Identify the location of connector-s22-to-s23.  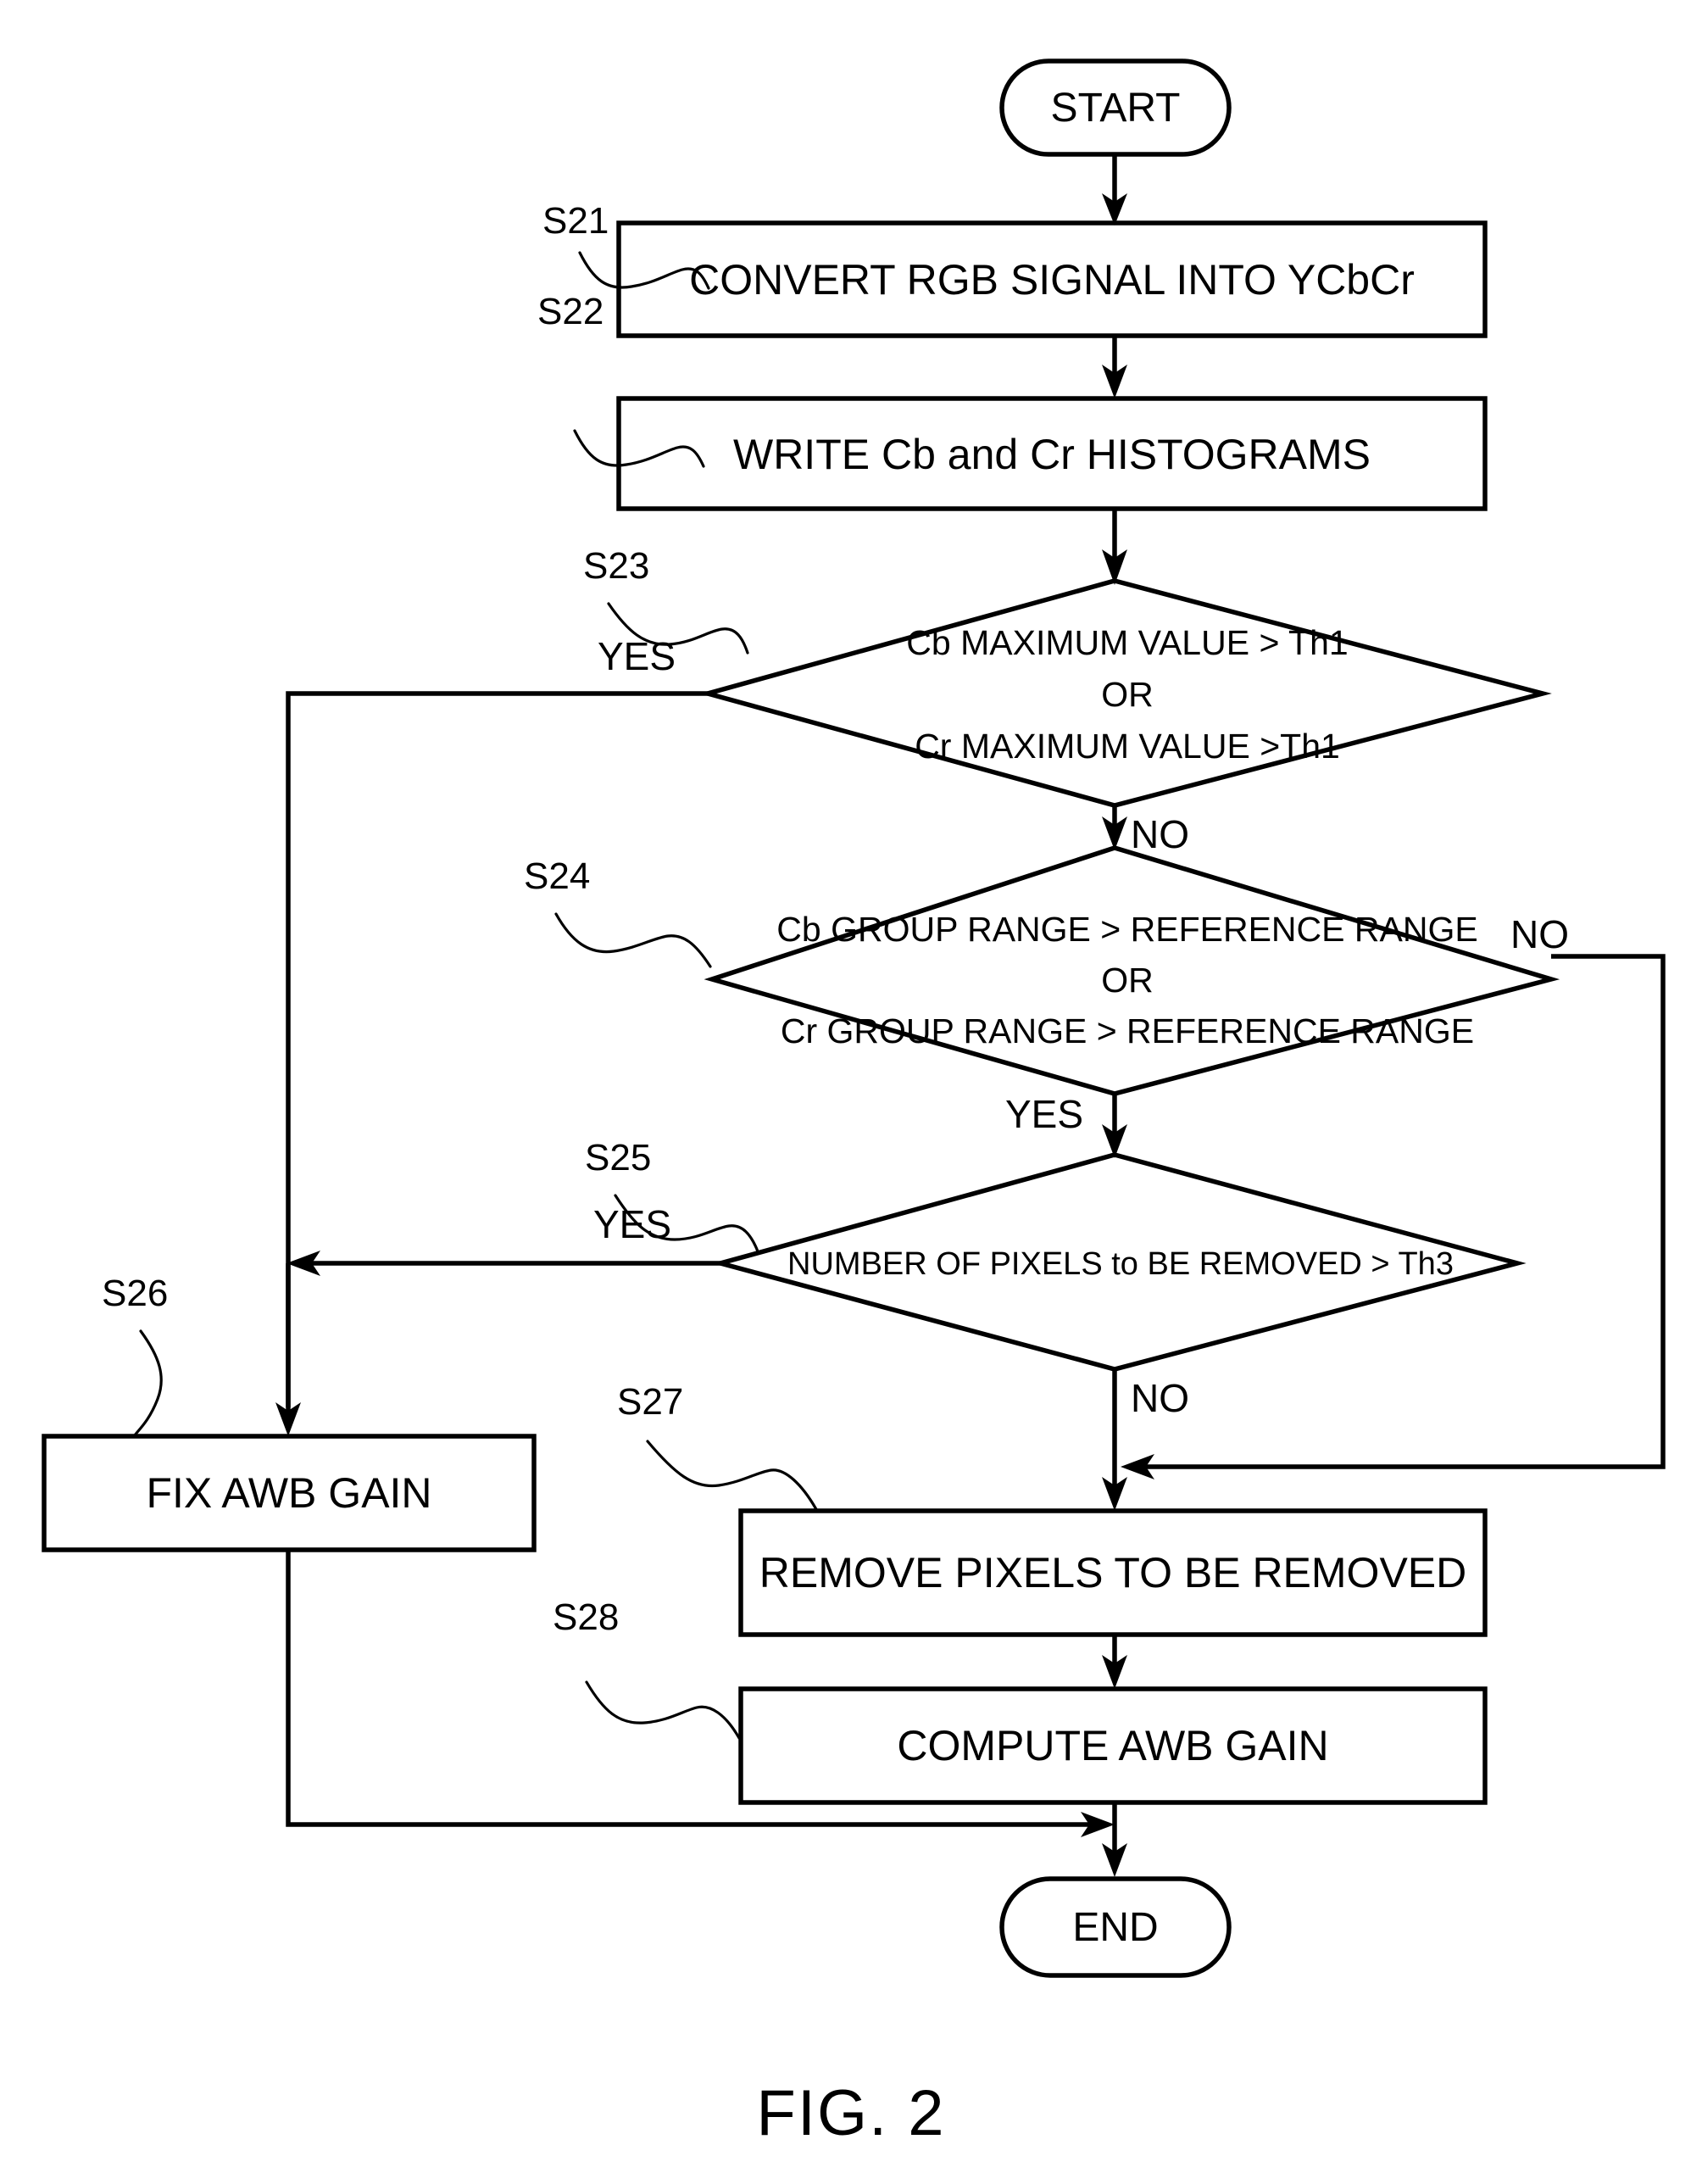
(1114, 546).